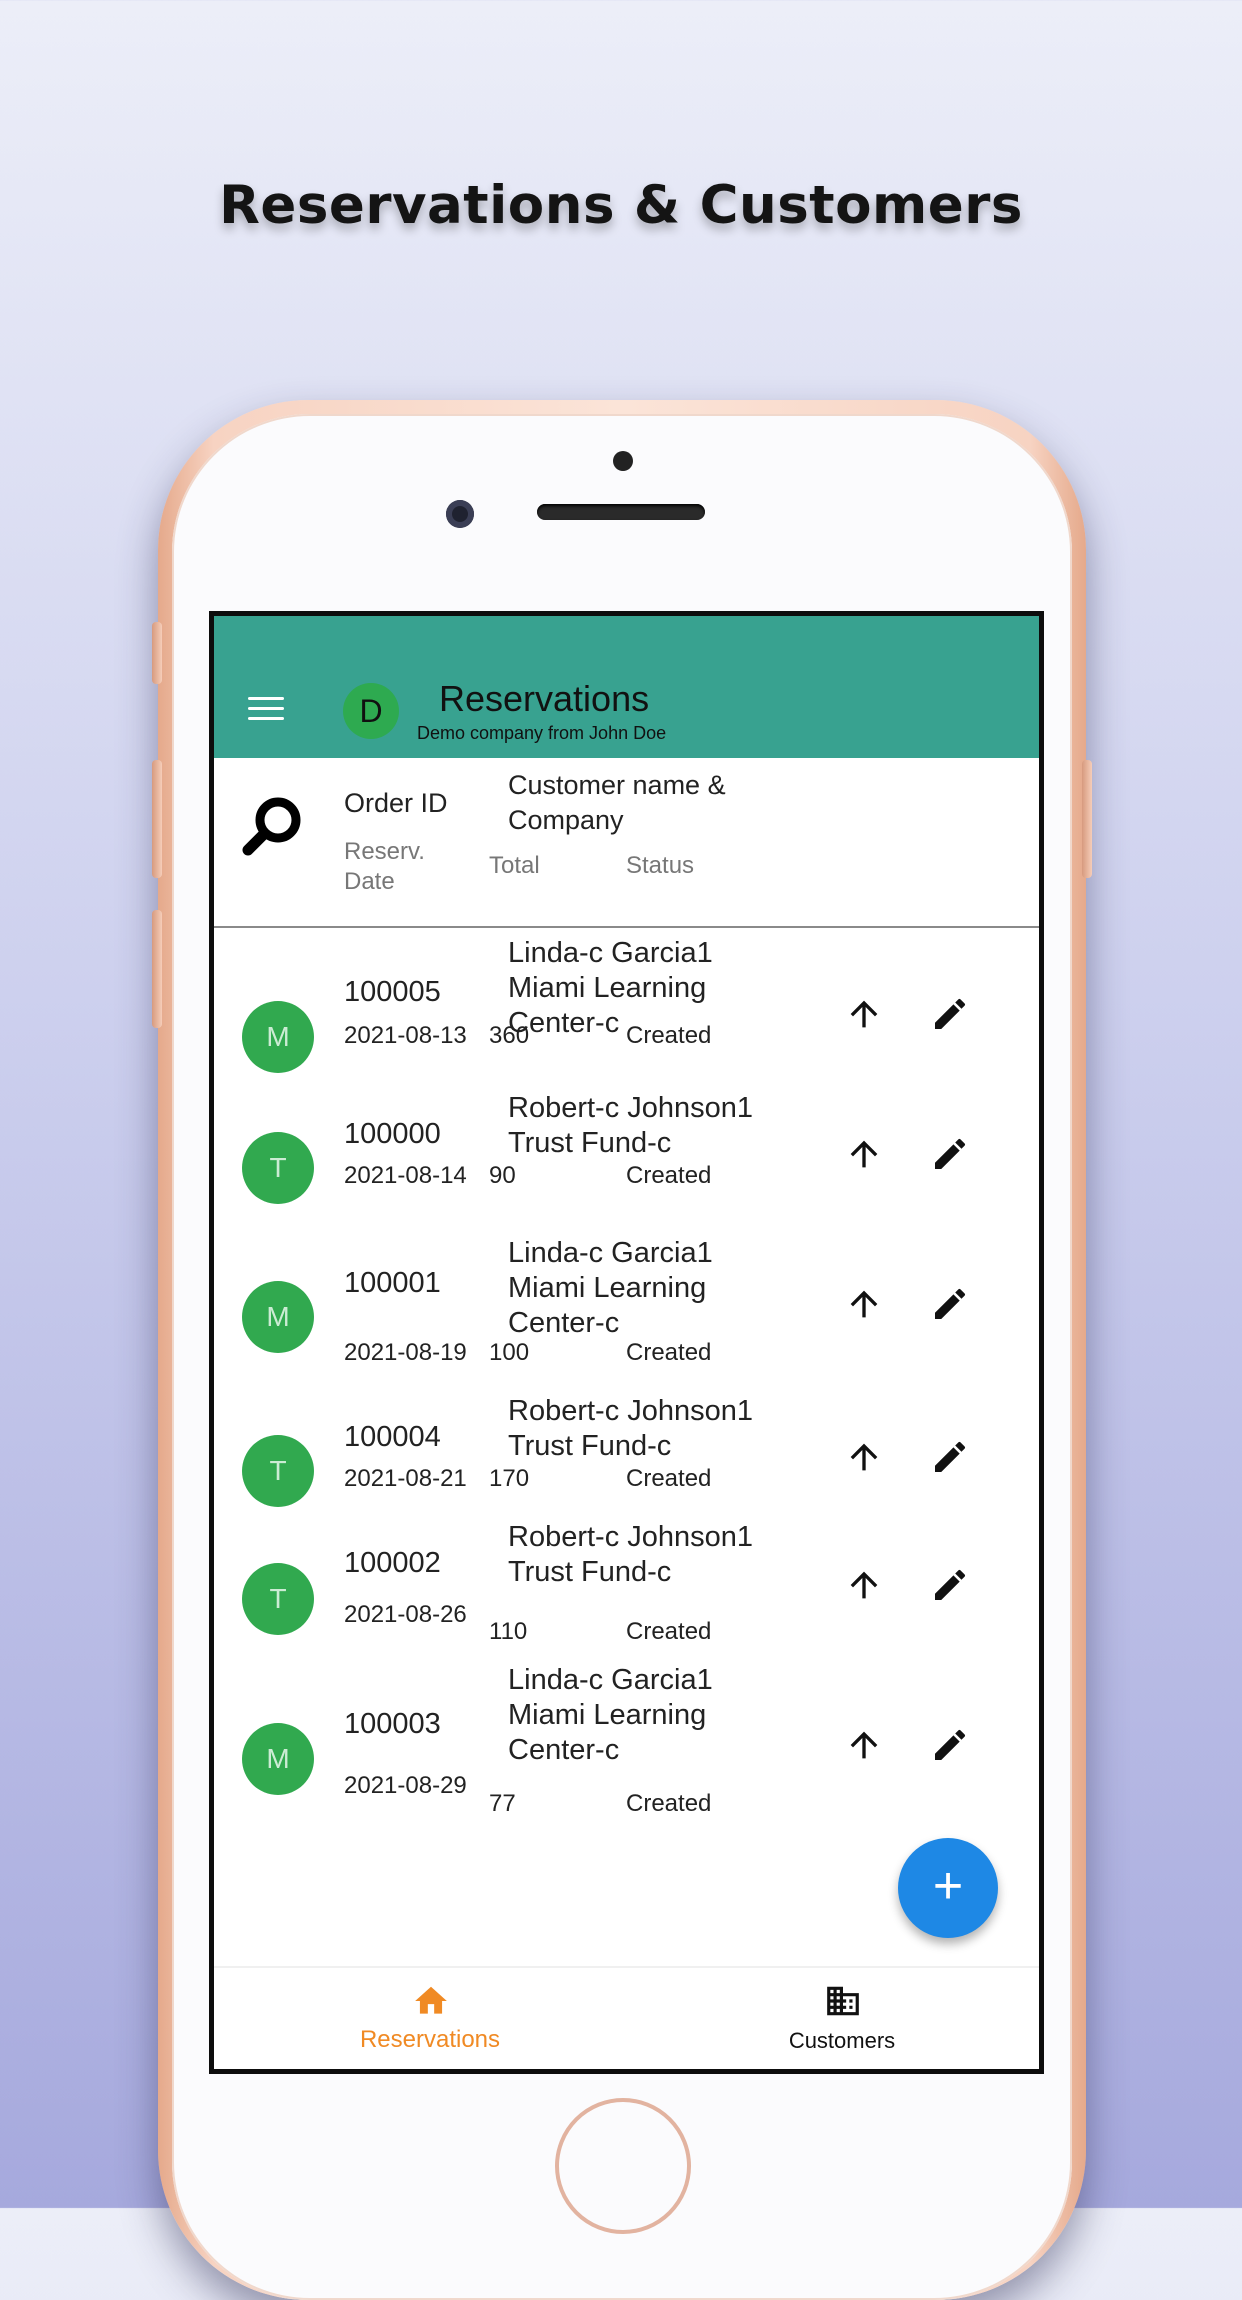  I want to click on page-headline: Reservations & Customers, so click(621, 205).